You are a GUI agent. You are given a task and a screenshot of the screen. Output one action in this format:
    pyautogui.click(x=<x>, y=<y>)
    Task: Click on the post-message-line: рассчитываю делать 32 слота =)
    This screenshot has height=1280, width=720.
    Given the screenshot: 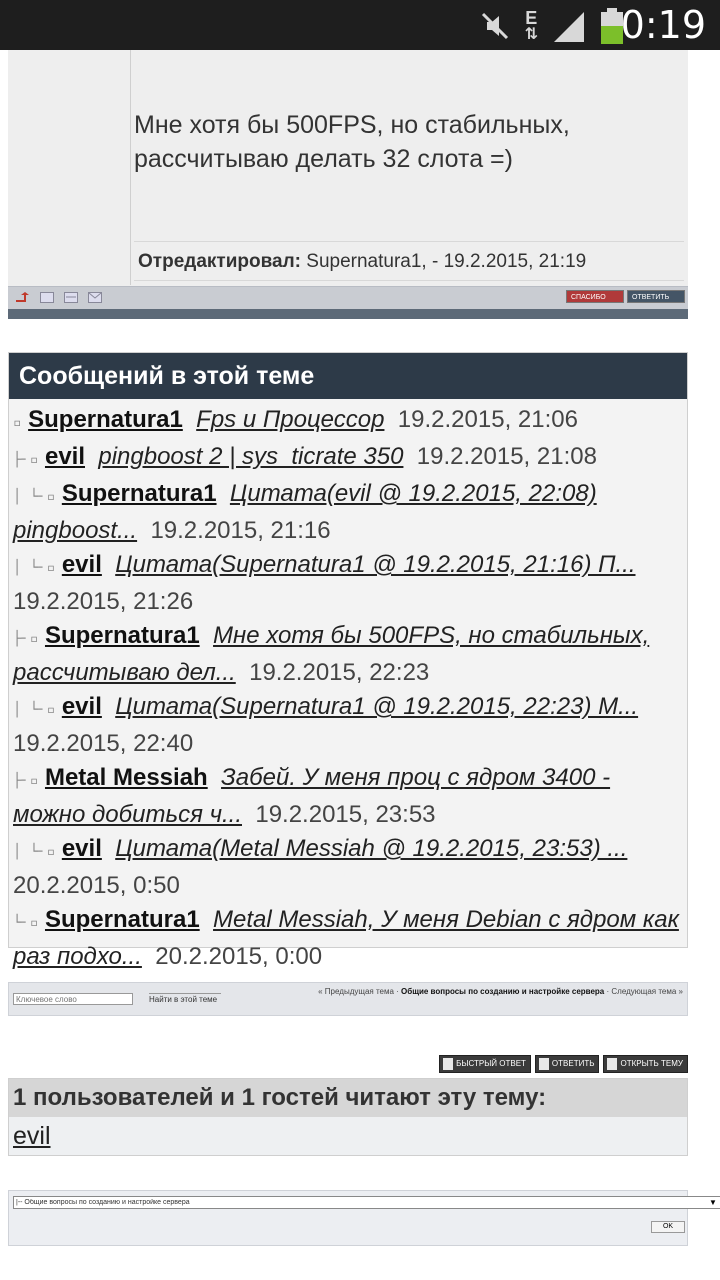 What is the action you would take?
    pyautogui.click(x=323, y=159)
    